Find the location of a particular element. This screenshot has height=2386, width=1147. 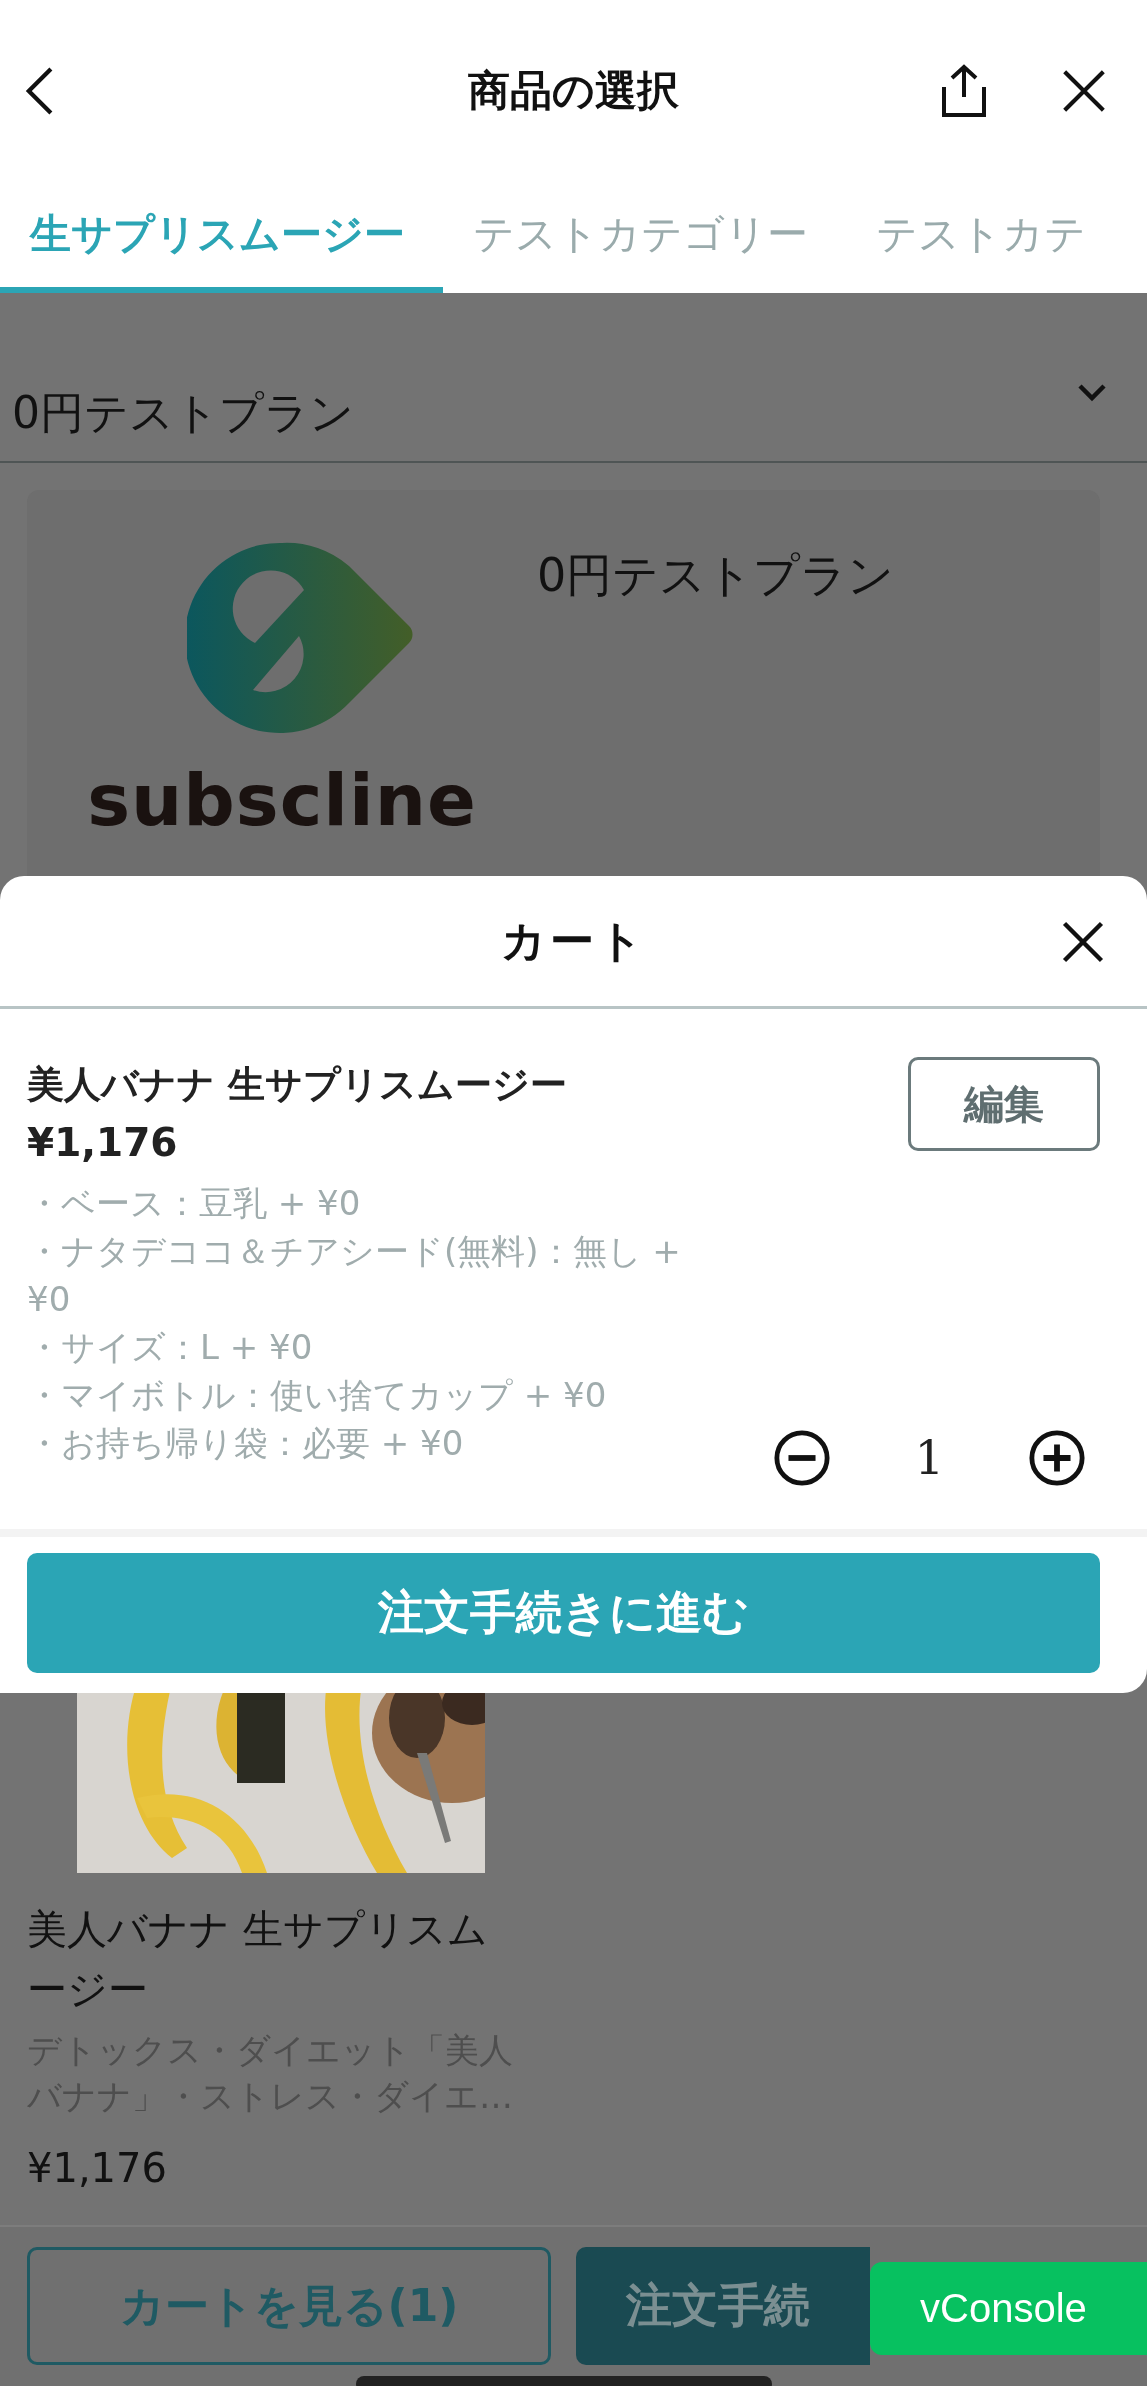

plus-icon is located at coordinates (1057, 1458).